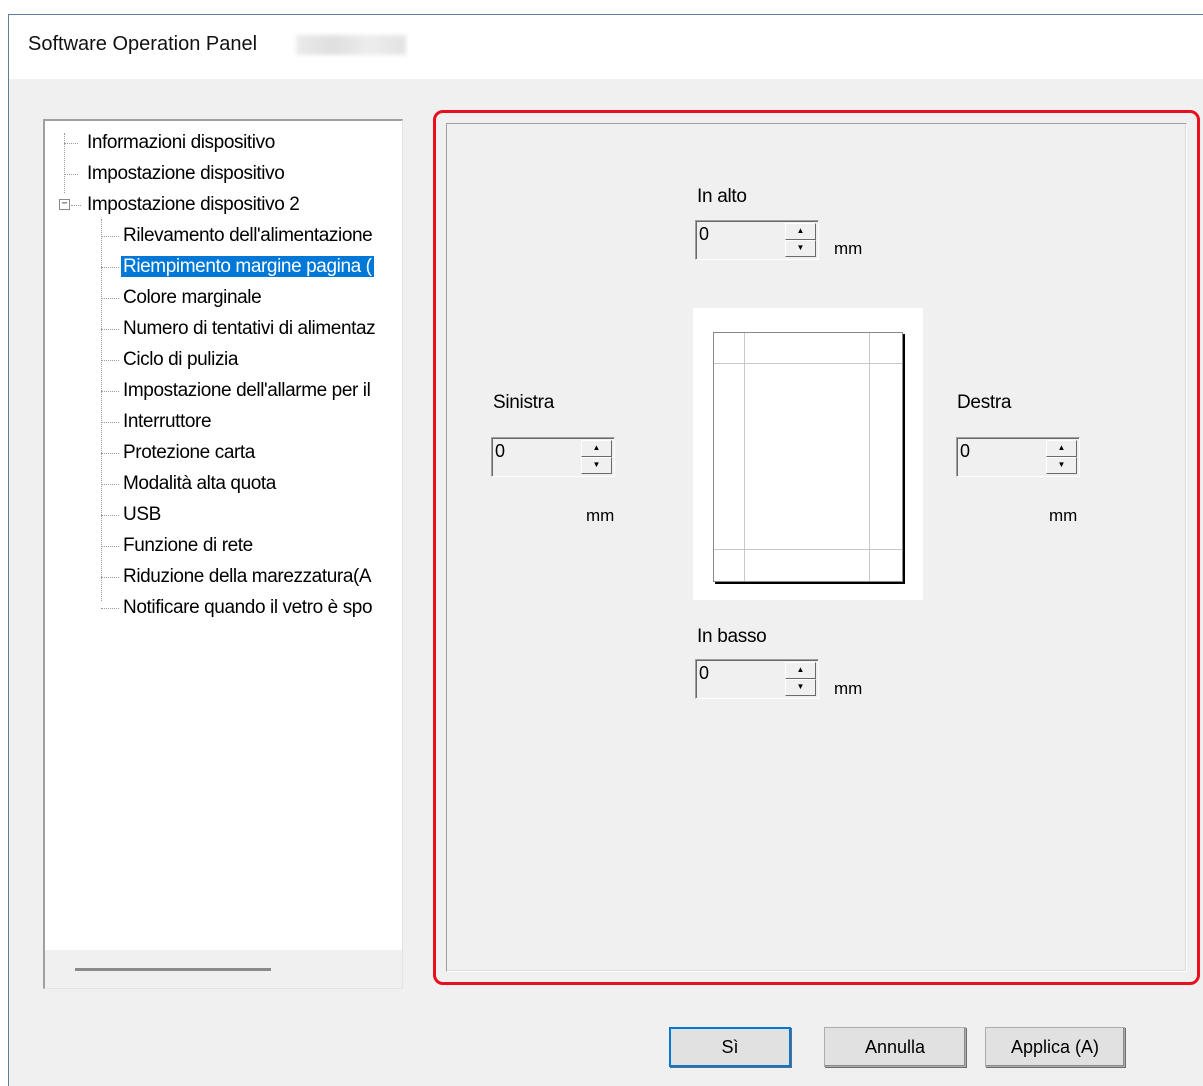 The height and width of the screenshot is (1086, 1203). What do you see at coordinates (247, 267) in the screenshot?
I see `tree-item-riempimento-margine-pagina: Riempimento margine pagina (` at bounding box center [247, 267].